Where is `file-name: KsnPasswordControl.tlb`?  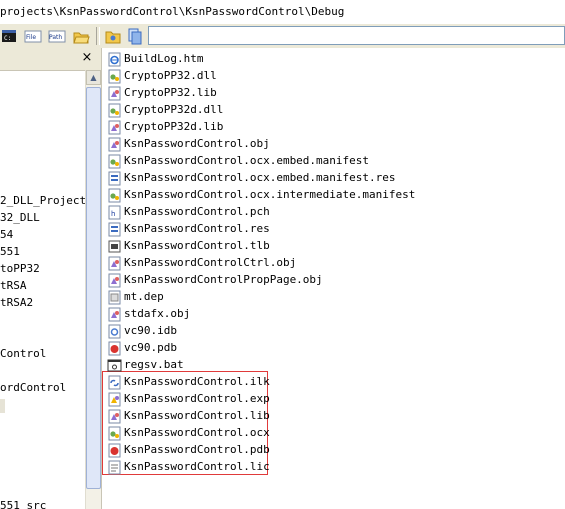
file-name: KsnPasswordControl.tlb is located at coordinates (197, 245).